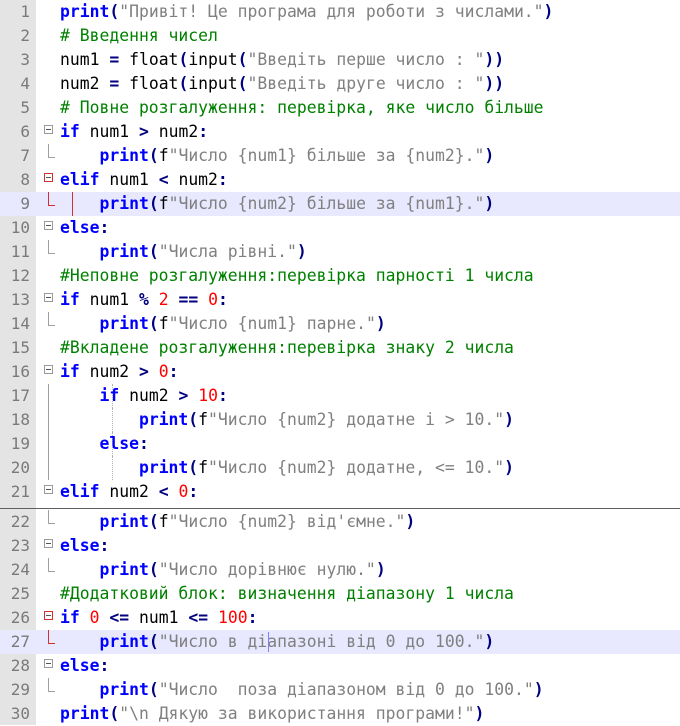 This screenshot has height=726, width=680. What do you see at coordinates (340, 132) in the screenshot?
I see `code-line: 6 if num1 > num2:` at bounding box center [340, 132].